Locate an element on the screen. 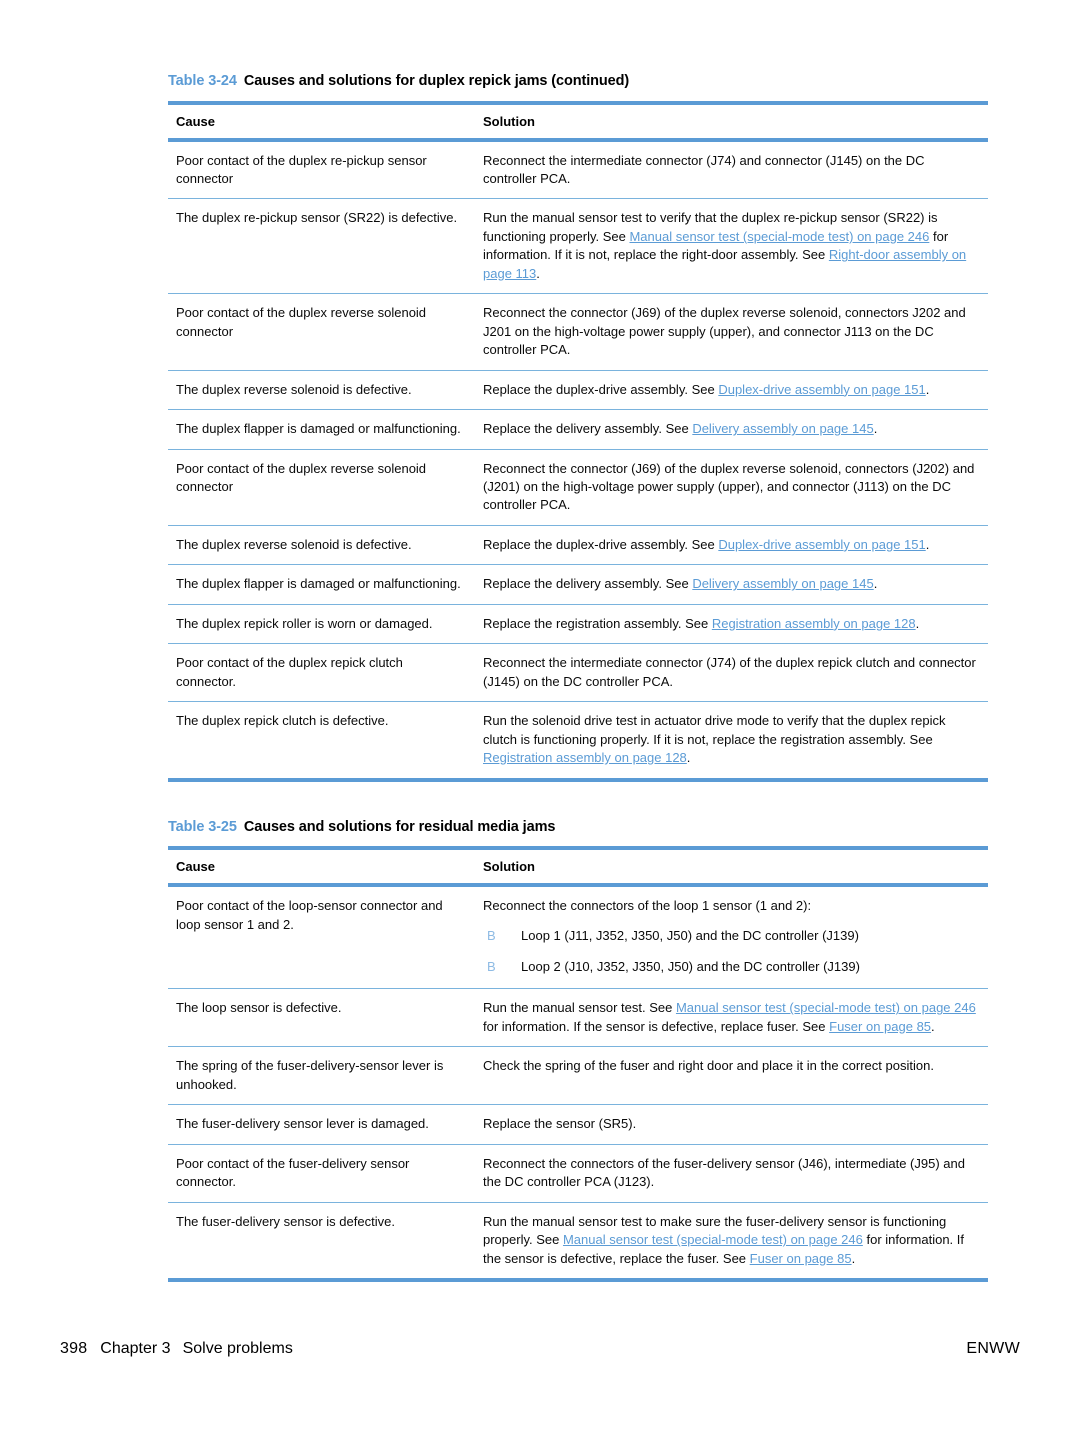 The height and width of the screenshot is (1437, 1080). solution-text: Run the manual sensor test. See is located at coordinates (579, 1008).